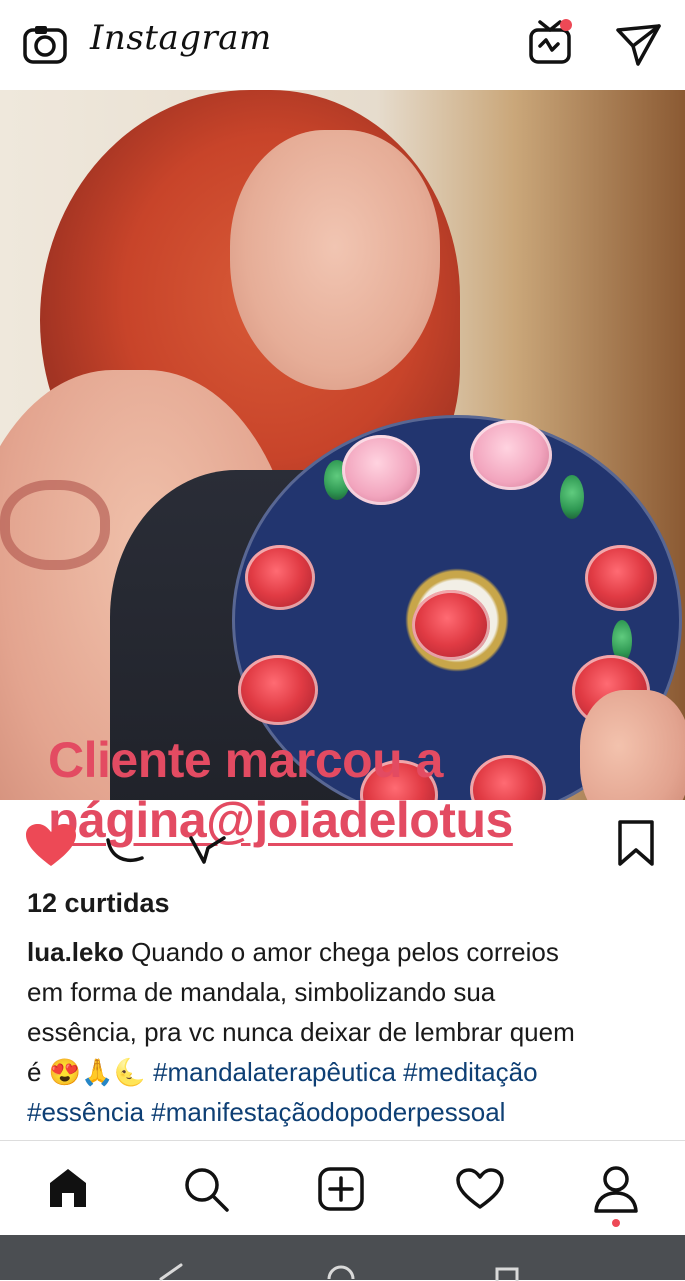  What do you see at coordinates (572, 497) in the screenshot?
I see `mandala-leaf` at bounding box center [572, 497].